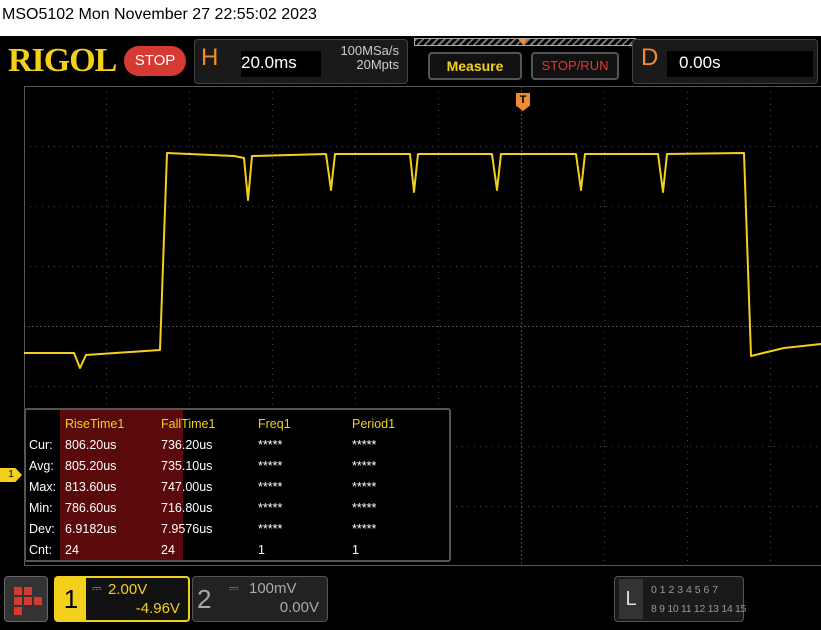  Describe the element at coordinates (475, 66) in the screenshot. I see `measure-button: Measure` at that location.